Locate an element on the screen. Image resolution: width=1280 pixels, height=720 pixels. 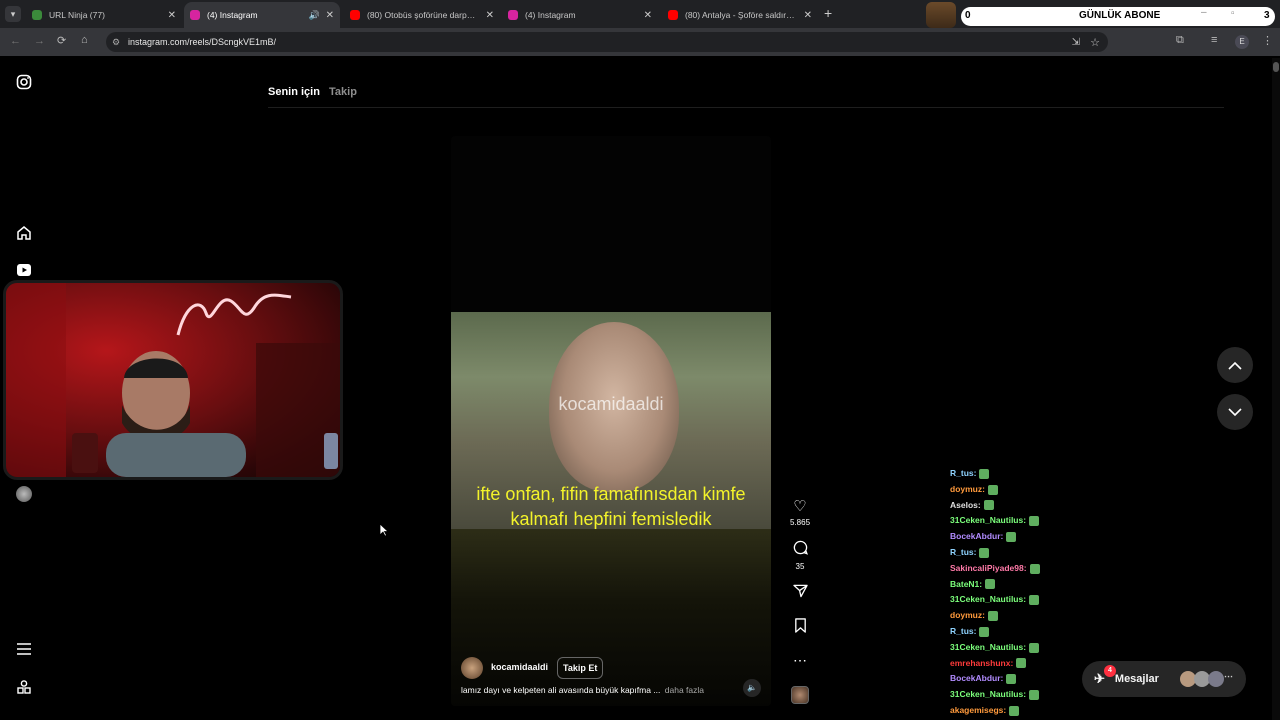
tab-title: URL Ninja (77) is located at coordinates (77, 15).